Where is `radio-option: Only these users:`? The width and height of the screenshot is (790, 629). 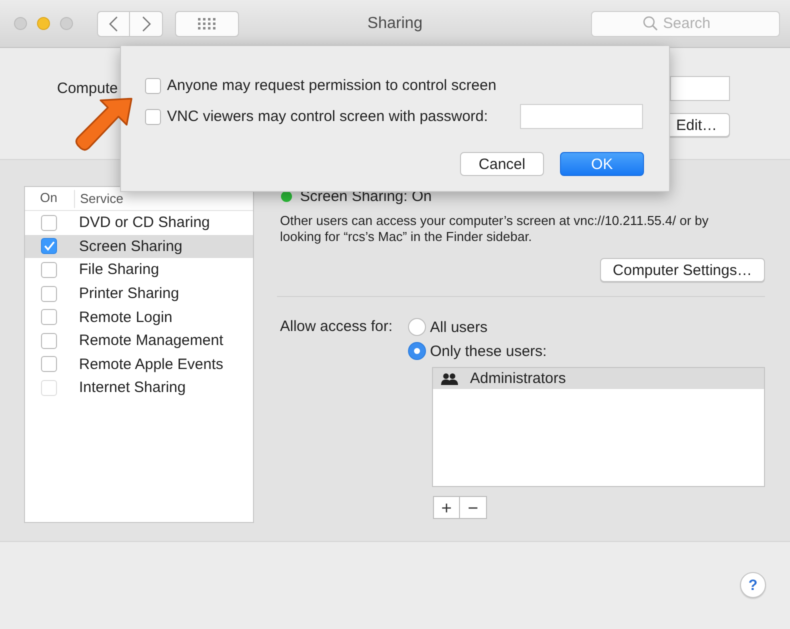
radio-option: Only these users: is located at coordinates (477, 351).